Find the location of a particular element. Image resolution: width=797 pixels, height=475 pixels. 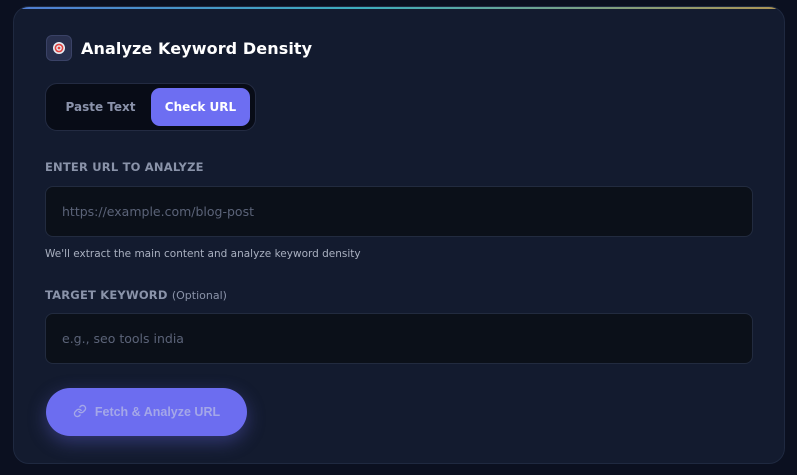

url-input is located at coordinates (399, 211).